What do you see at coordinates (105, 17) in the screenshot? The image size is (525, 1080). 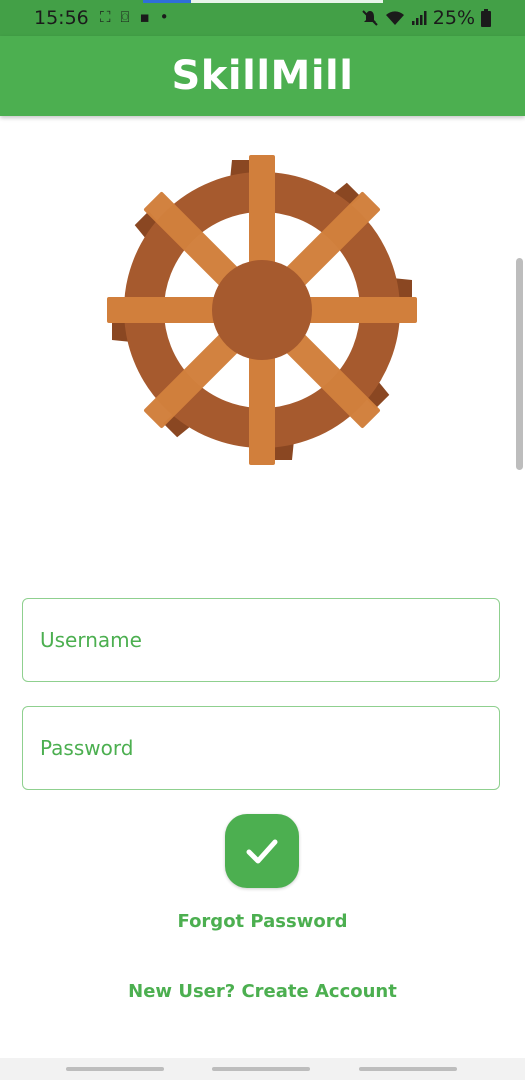 I see `screenshot-icon: ⛶` at bounding box center [105, 17].